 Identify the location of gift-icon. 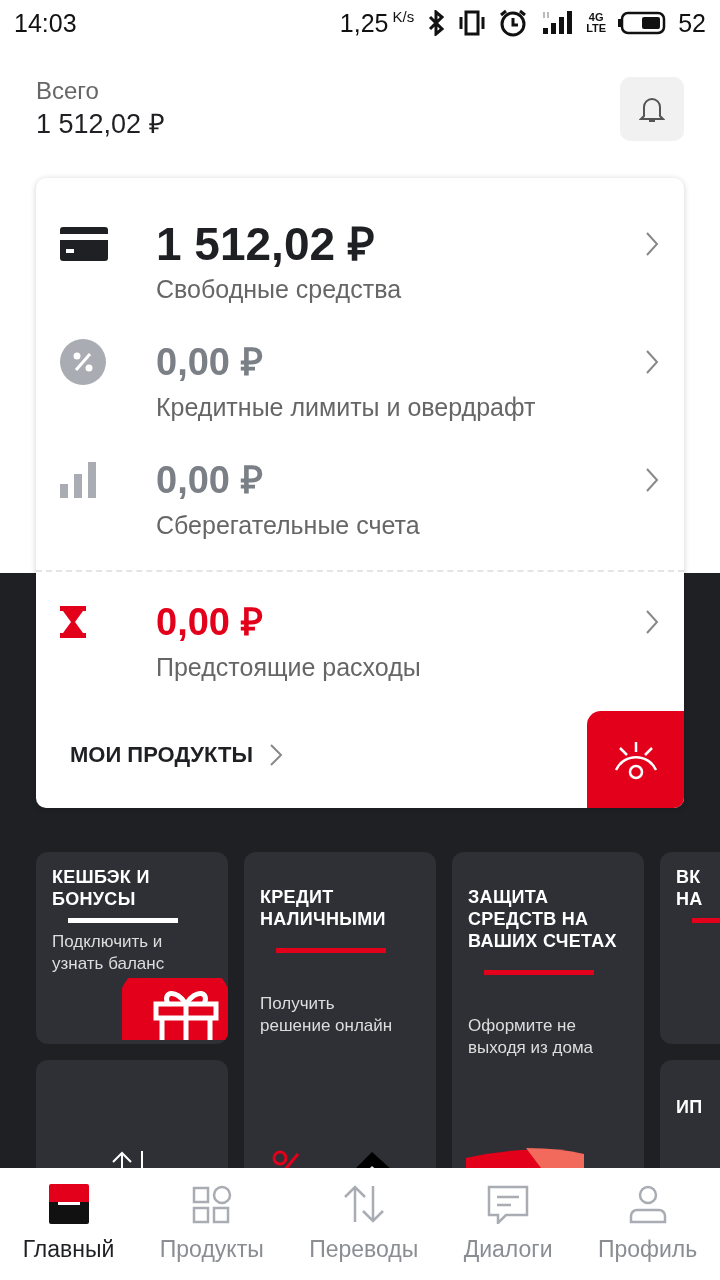
(175, 1009).